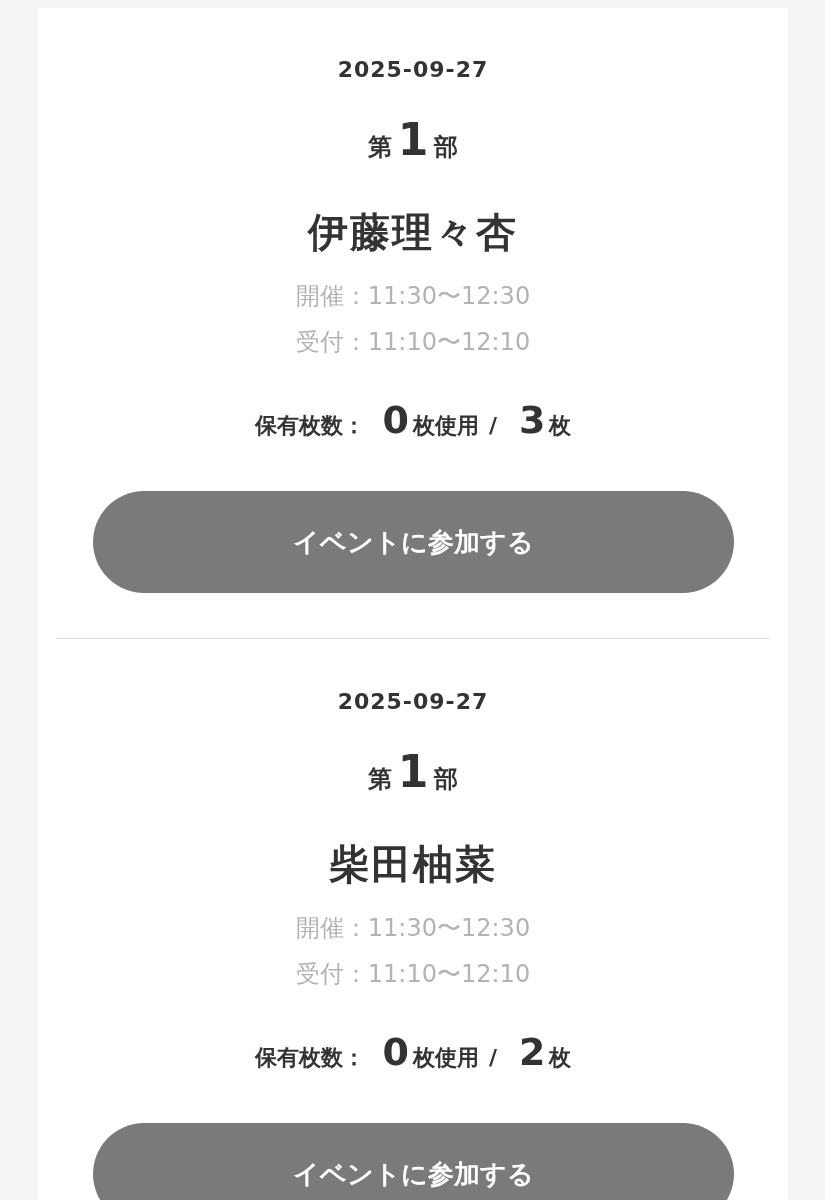  What do you see at coordinates (413, 1052) in the screenshot?
I see `ticket-count: 保有枚数： 0 枚使用 / 2 枚` at bounding box center [413, 1052].